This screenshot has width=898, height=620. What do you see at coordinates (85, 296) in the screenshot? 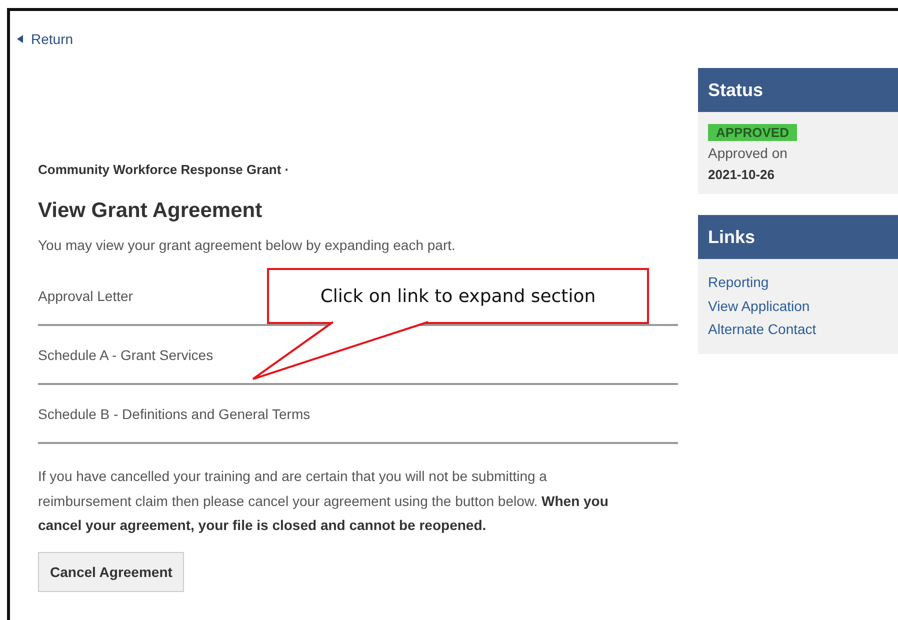
I see `section-link: Approval Letter` at bounding box center [85, 296].